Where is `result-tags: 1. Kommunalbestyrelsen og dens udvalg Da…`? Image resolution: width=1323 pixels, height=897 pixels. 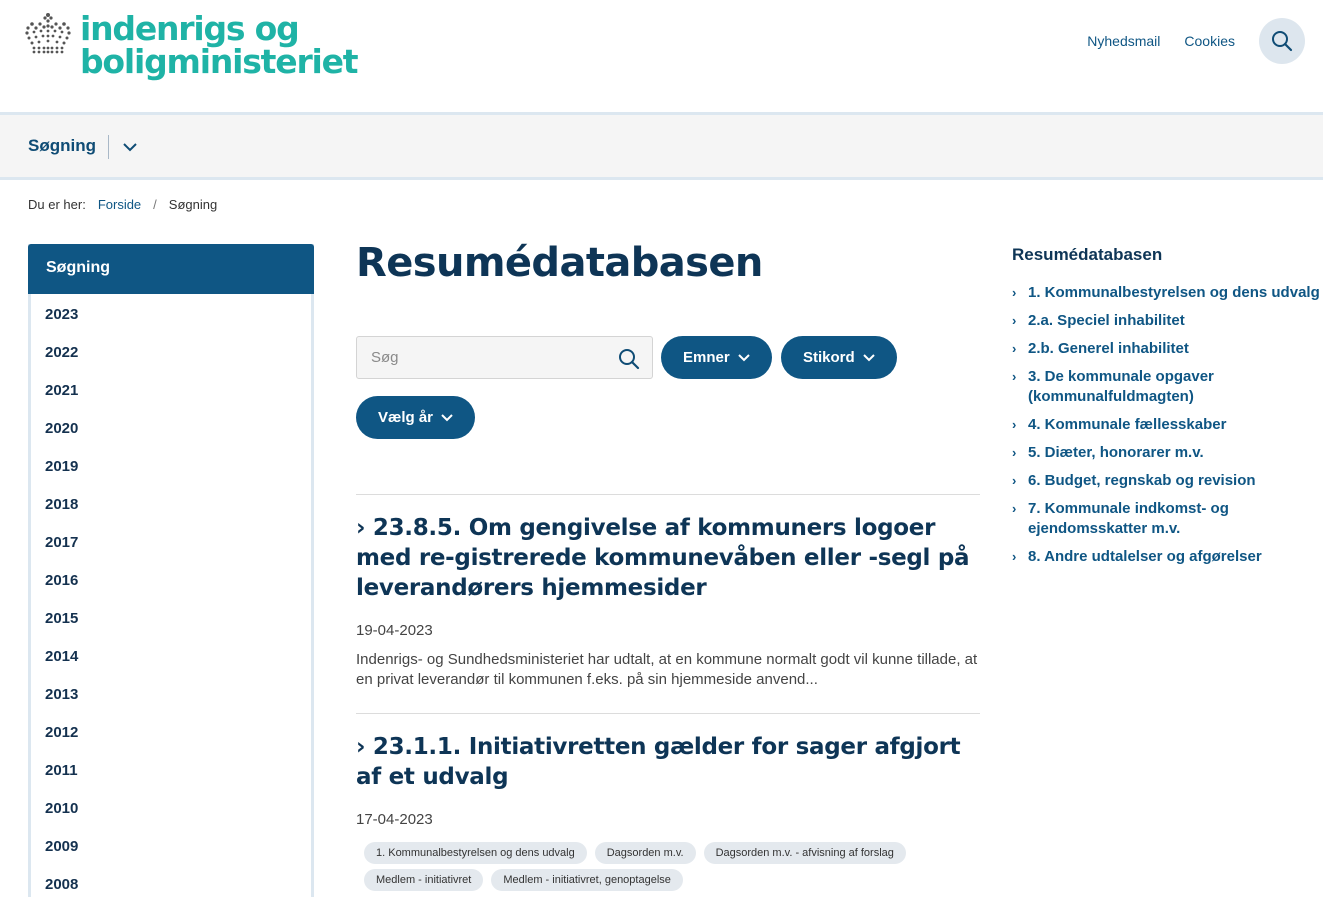 result-tags: 1. Kommunalbestyrelsen og dens udvalg Da… is located at coordinates (644, 869).